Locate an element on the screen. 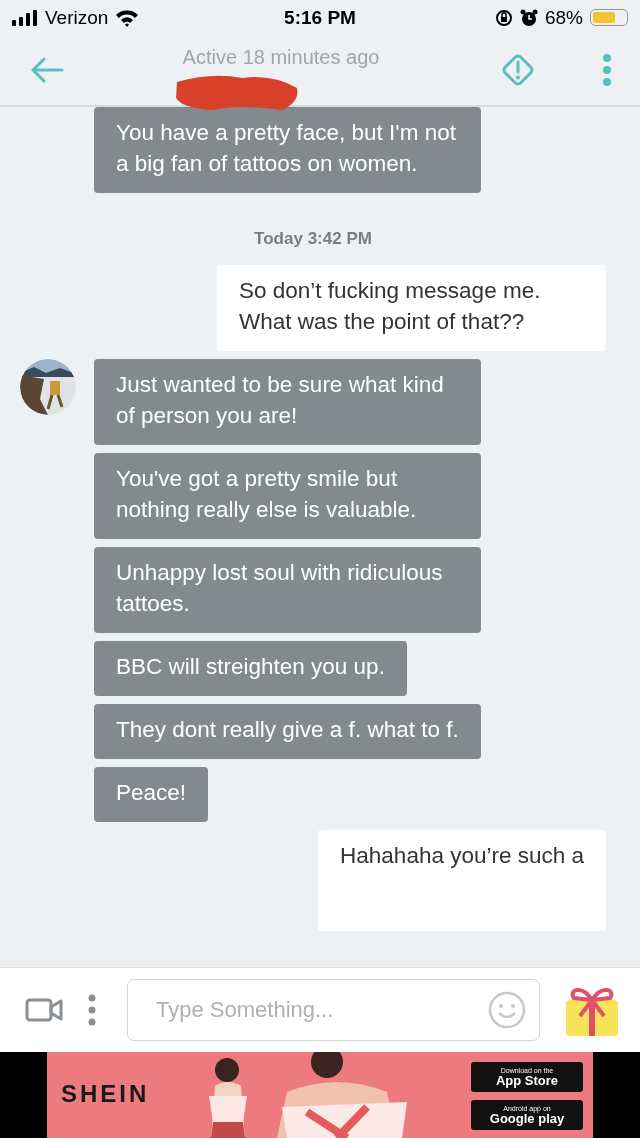  incoming-message: You have a pretty face, but I'm not a big fan of tattoos on women. is located at coordinates (287, 150).